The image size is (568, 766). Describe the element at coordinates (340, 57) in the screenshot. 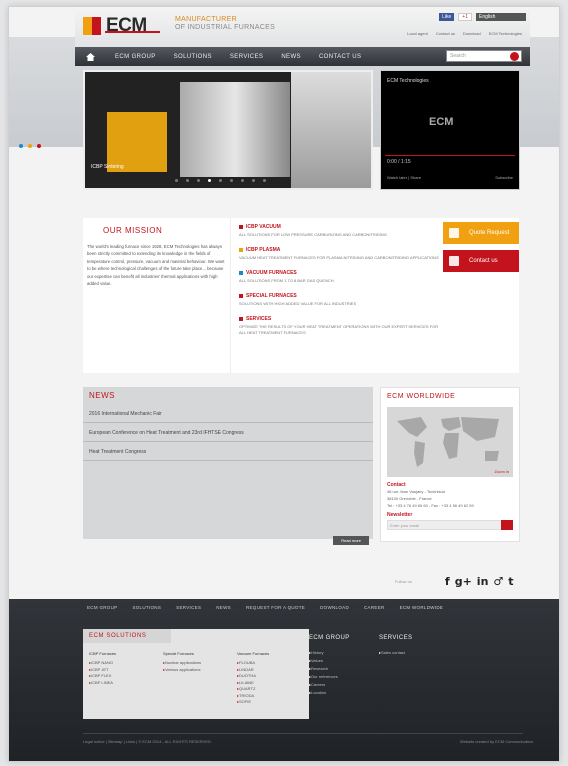

I see `nav-contact-us: CONTACT US` at that location.